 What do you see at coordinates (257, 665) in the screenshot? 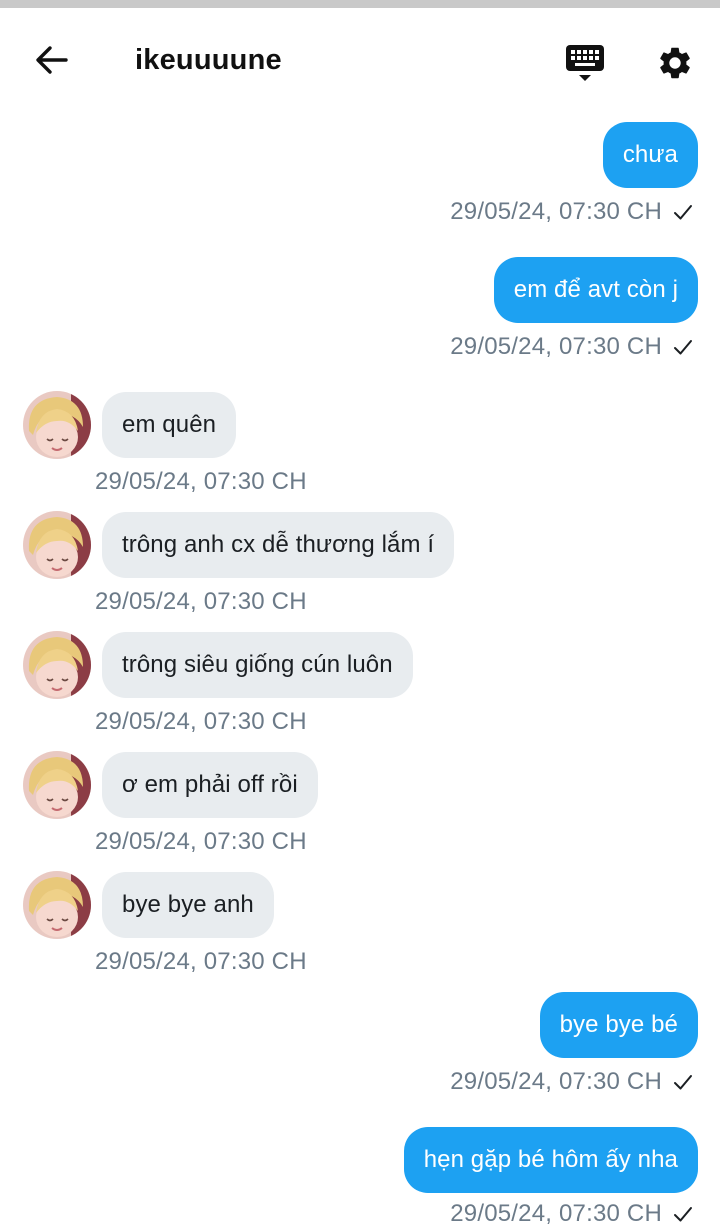
I see `incoming-message-bubble: trông siêu giống cún luôn` at bounding box center [257, 665].